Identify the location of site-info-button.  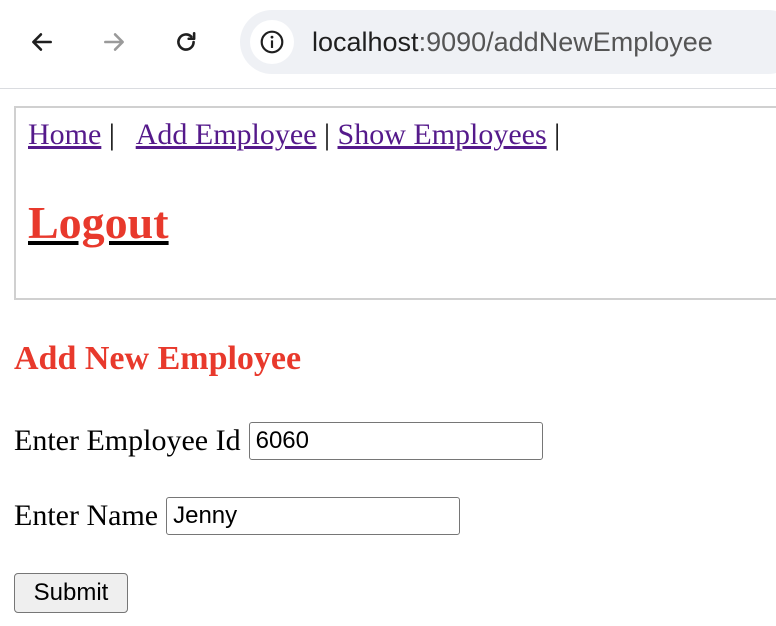
(272, 42).